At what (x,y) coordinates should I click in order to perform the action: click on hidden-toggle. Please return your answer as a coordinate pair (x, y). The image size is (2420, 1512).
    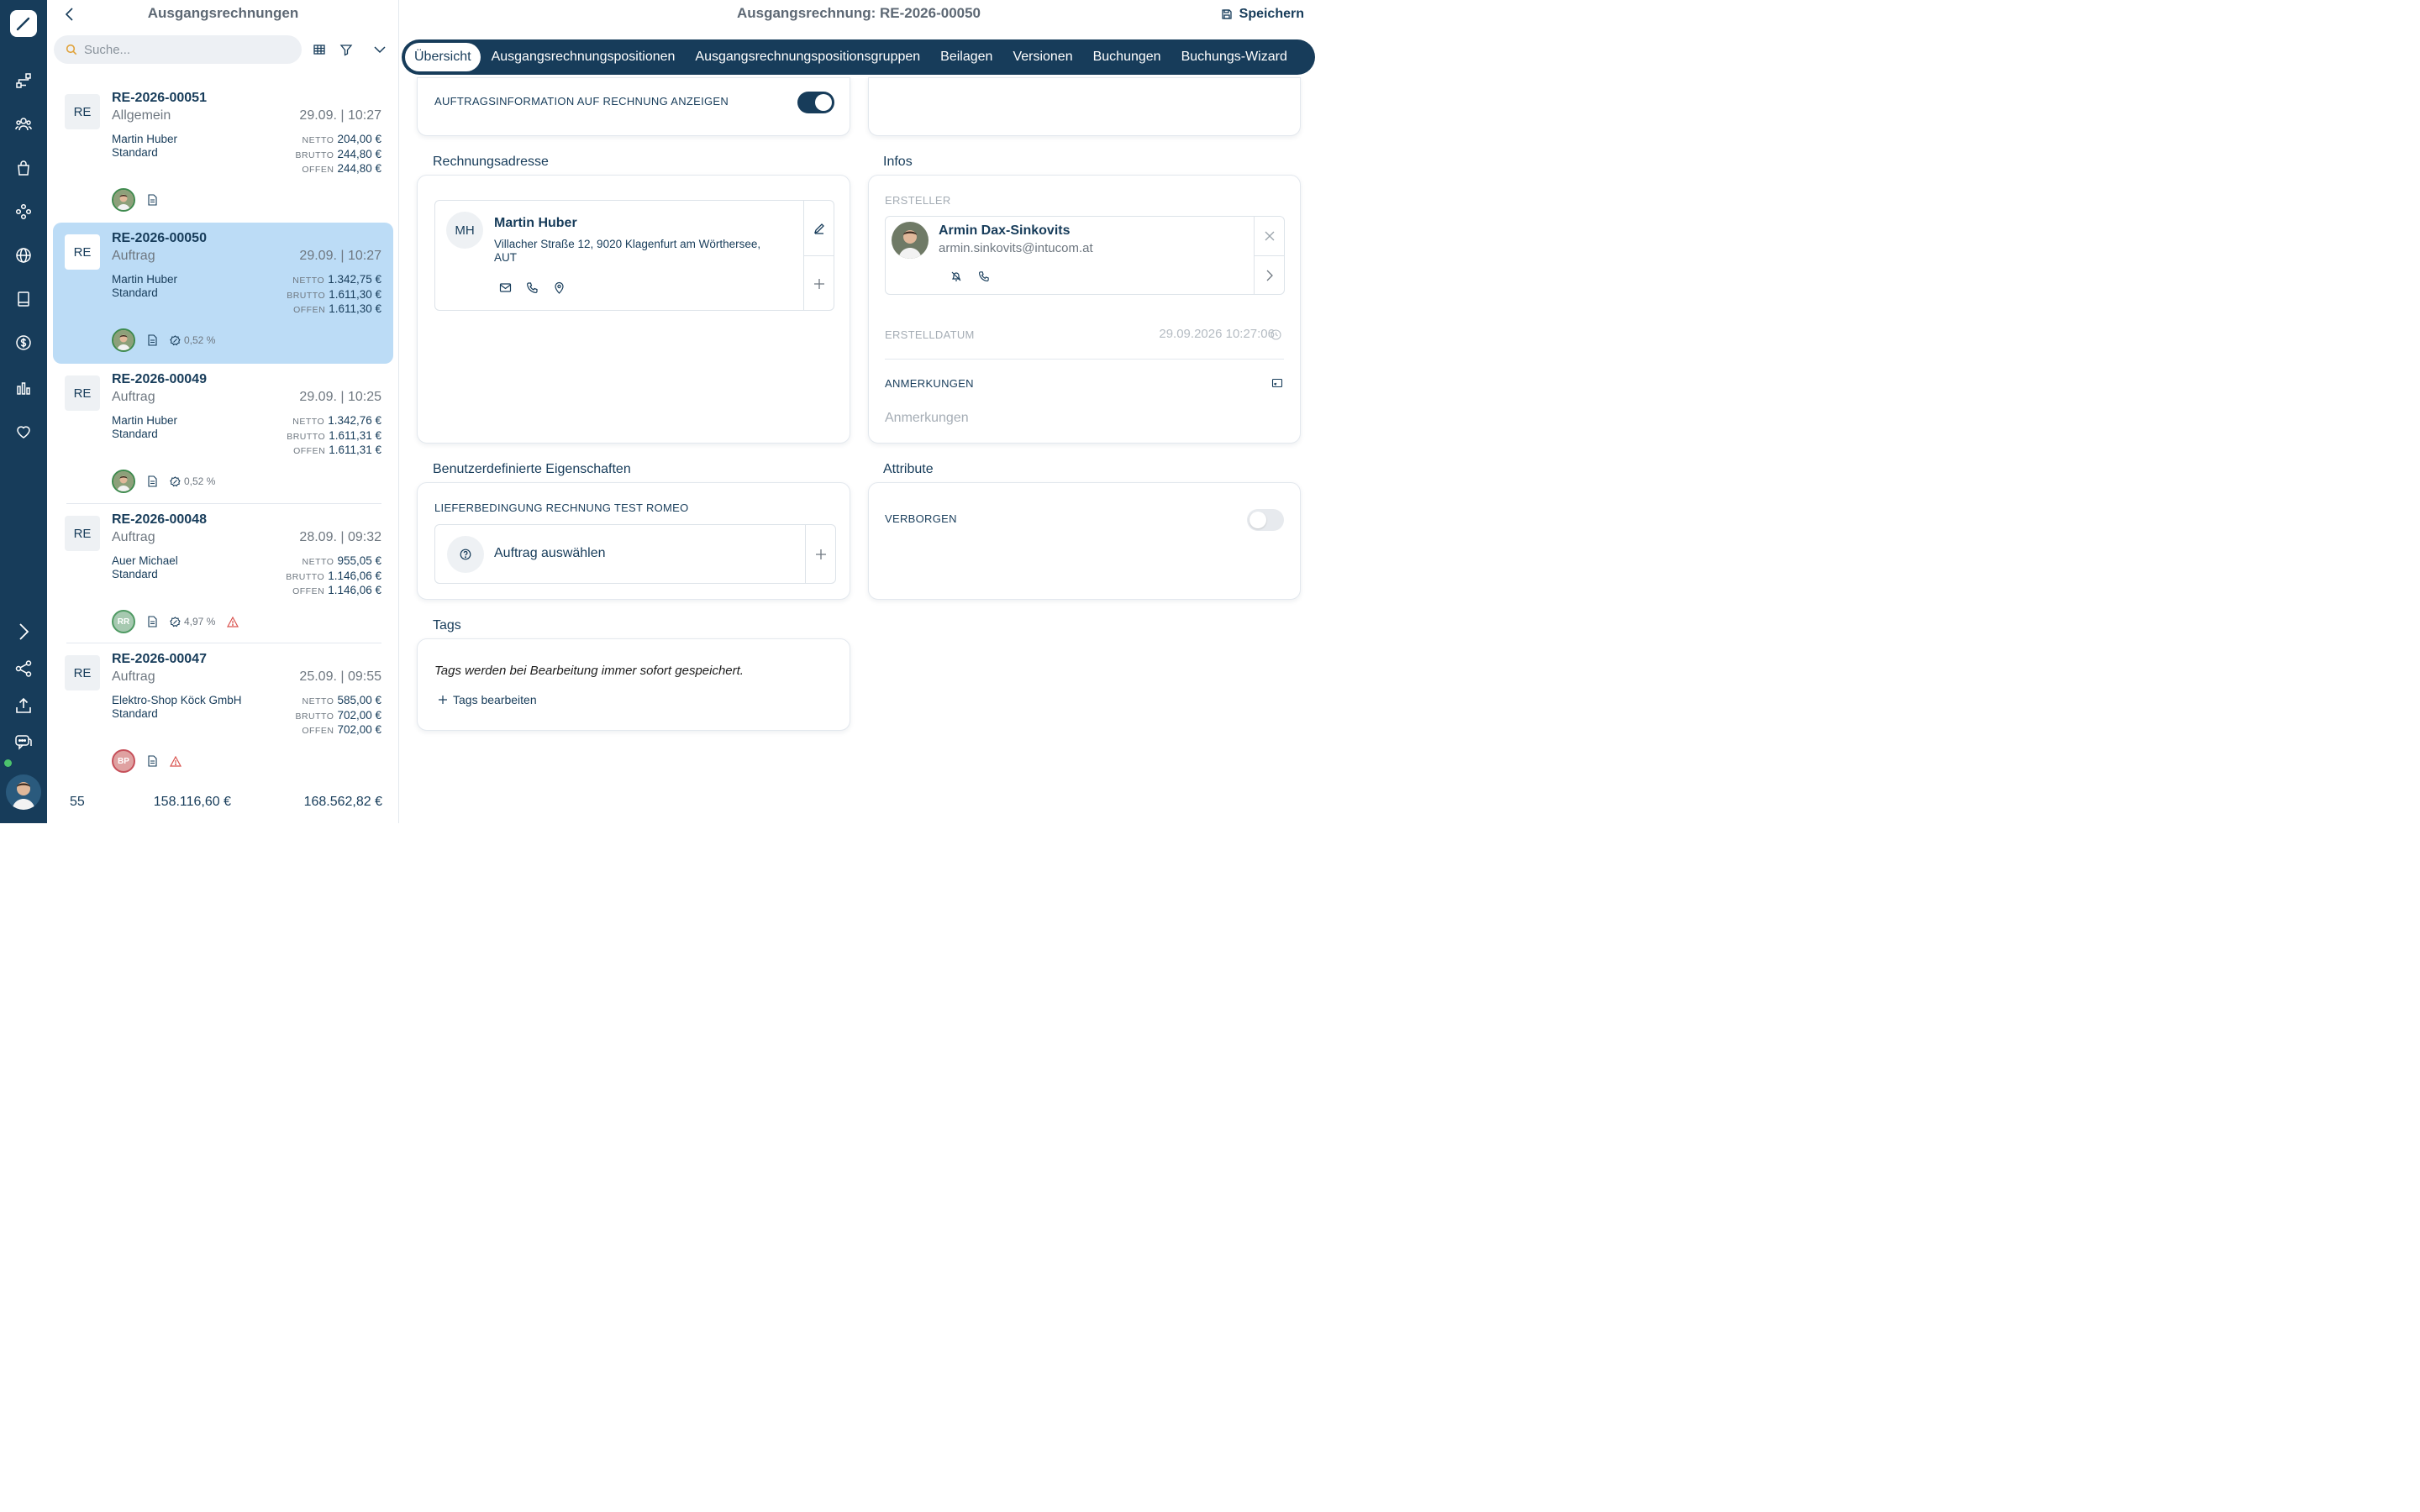
    Looking at the image, I should click on (1265, 520).